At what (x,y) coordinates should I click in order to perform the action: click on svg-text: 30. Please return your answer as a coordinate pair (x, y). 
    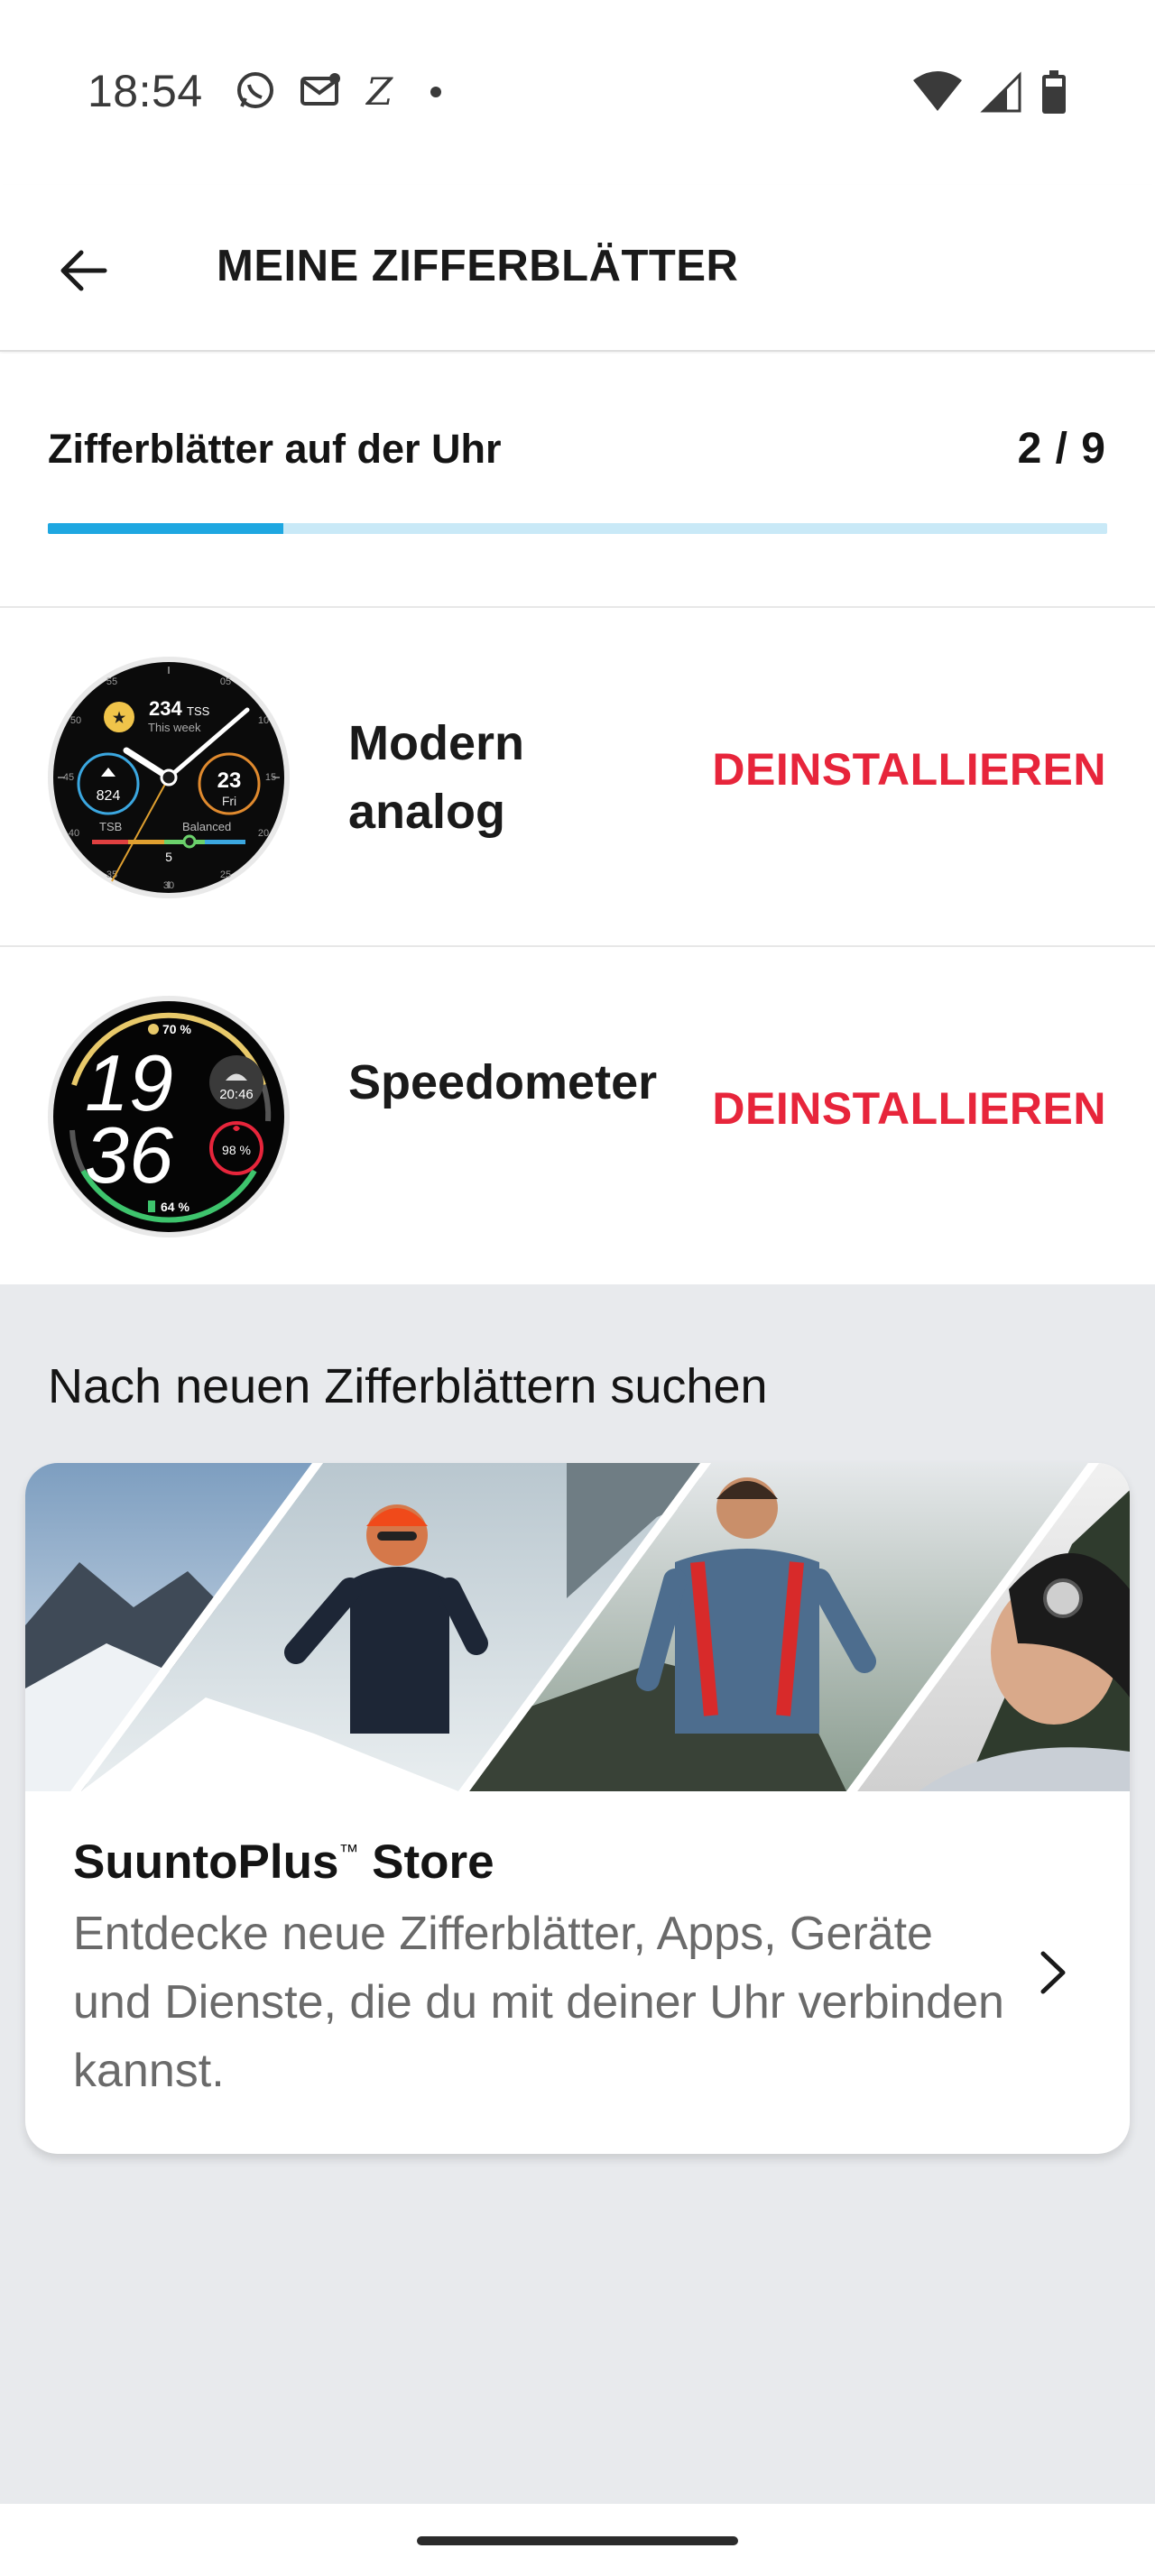
    Looking at the image, I should click on (168, 885).